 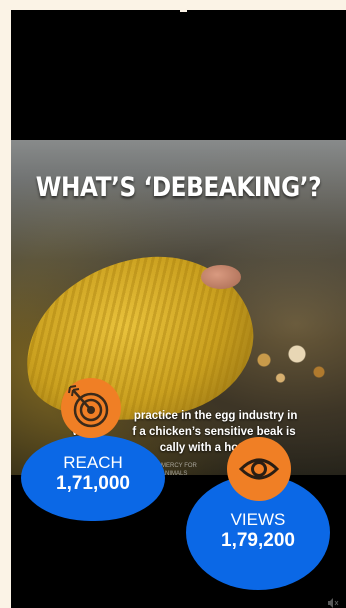 I want to click on chicken-beak, so click(x=221, y=277).